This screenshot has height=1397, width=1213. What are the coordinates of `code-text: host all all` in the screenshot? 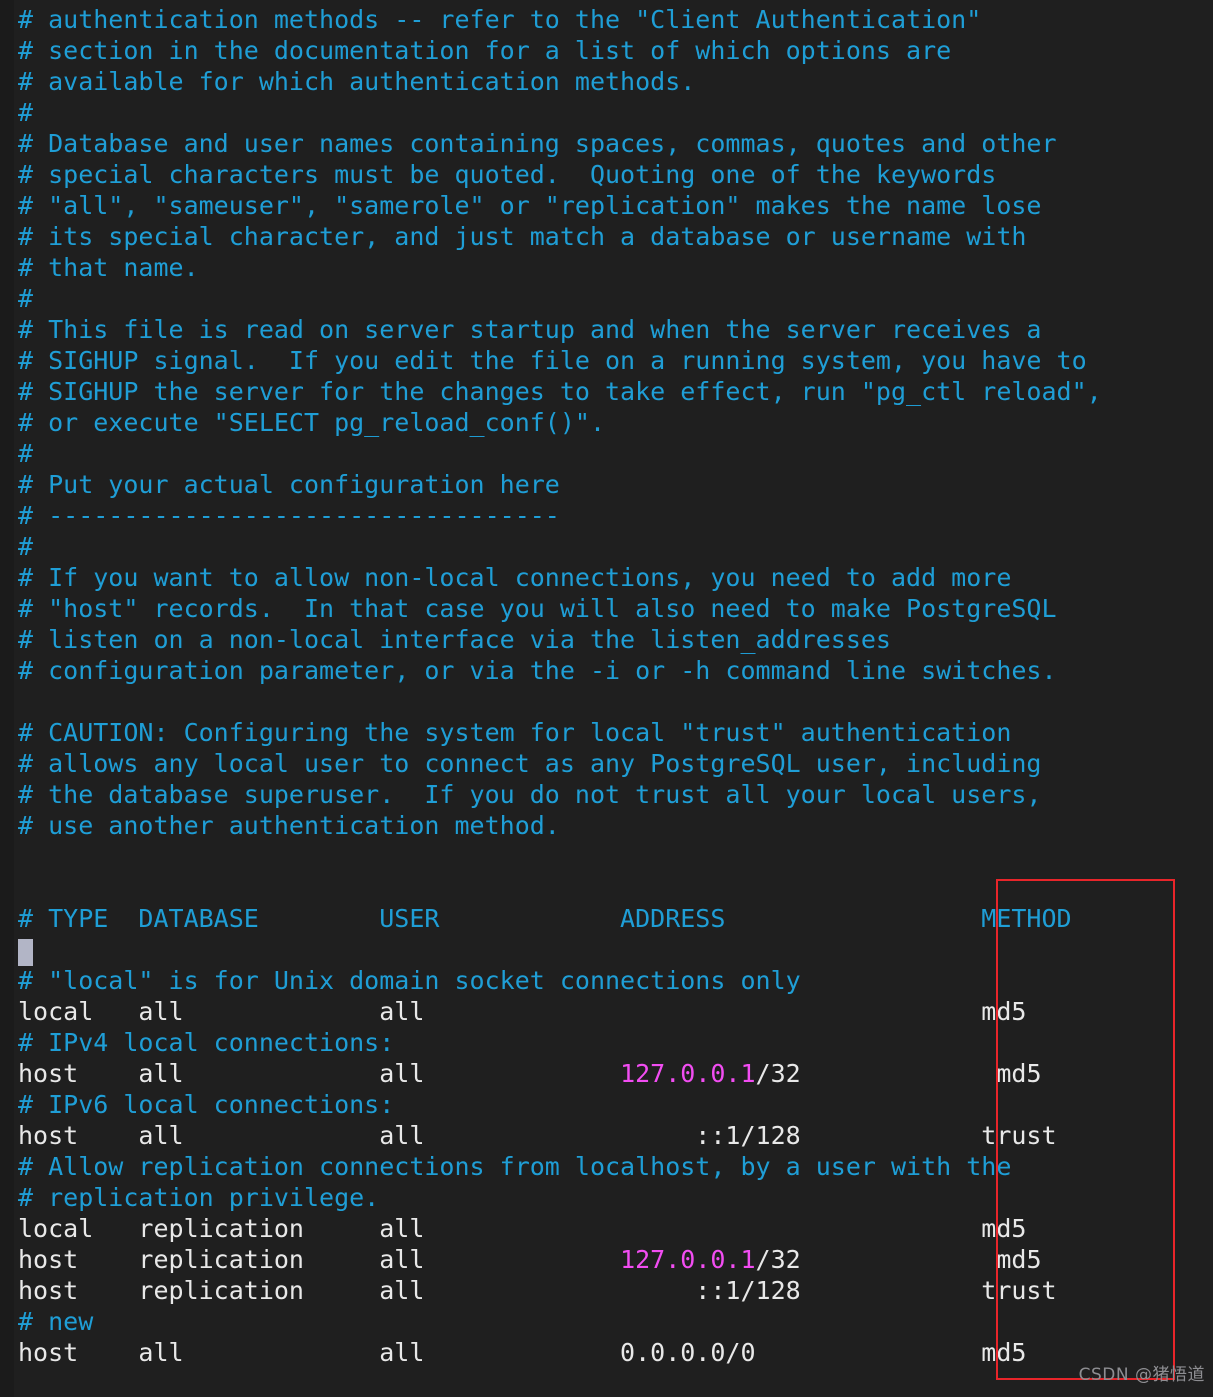 It's located at (319, 1073).